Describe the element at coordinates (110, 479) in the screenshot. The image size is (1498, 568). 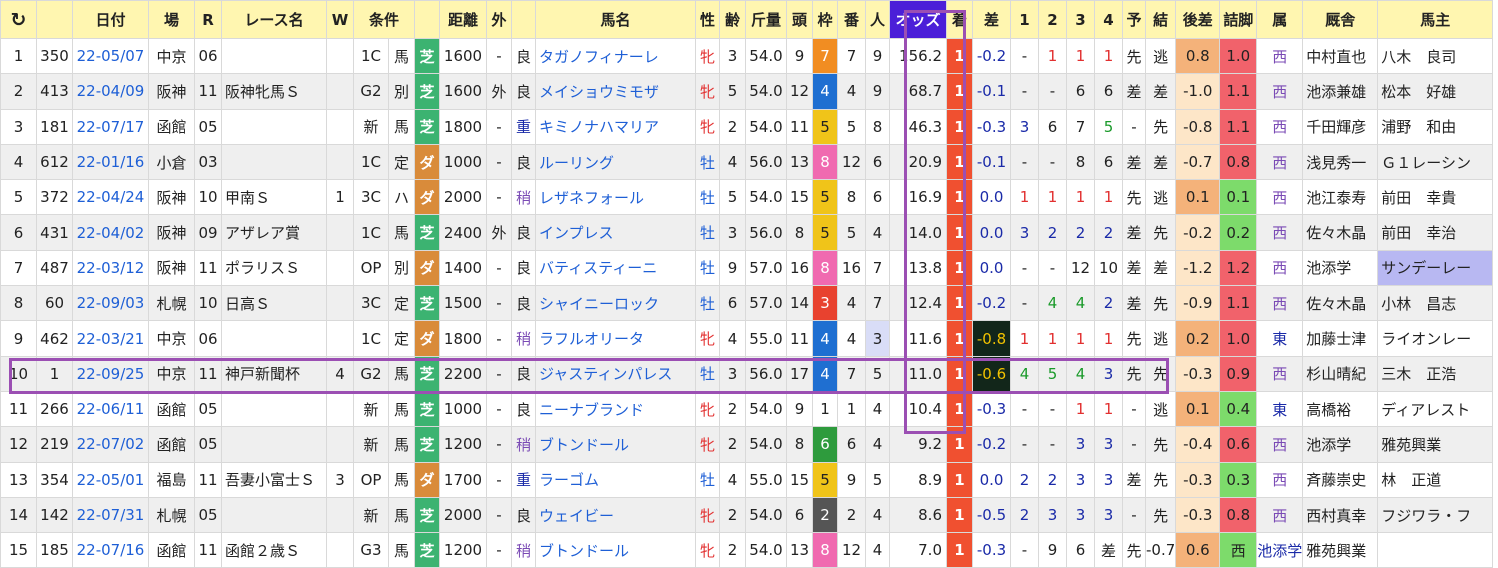
I see `cell-race-date: 22-05/01` at that location.